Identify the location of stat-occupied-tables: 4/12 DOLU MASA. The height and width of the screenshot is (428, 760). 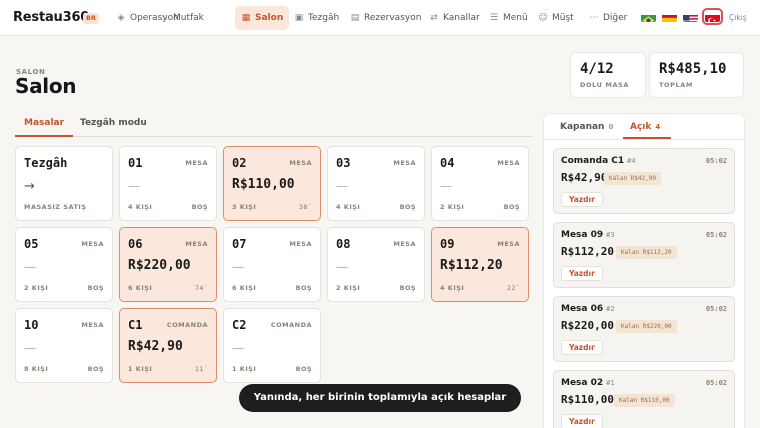
(608, 75).